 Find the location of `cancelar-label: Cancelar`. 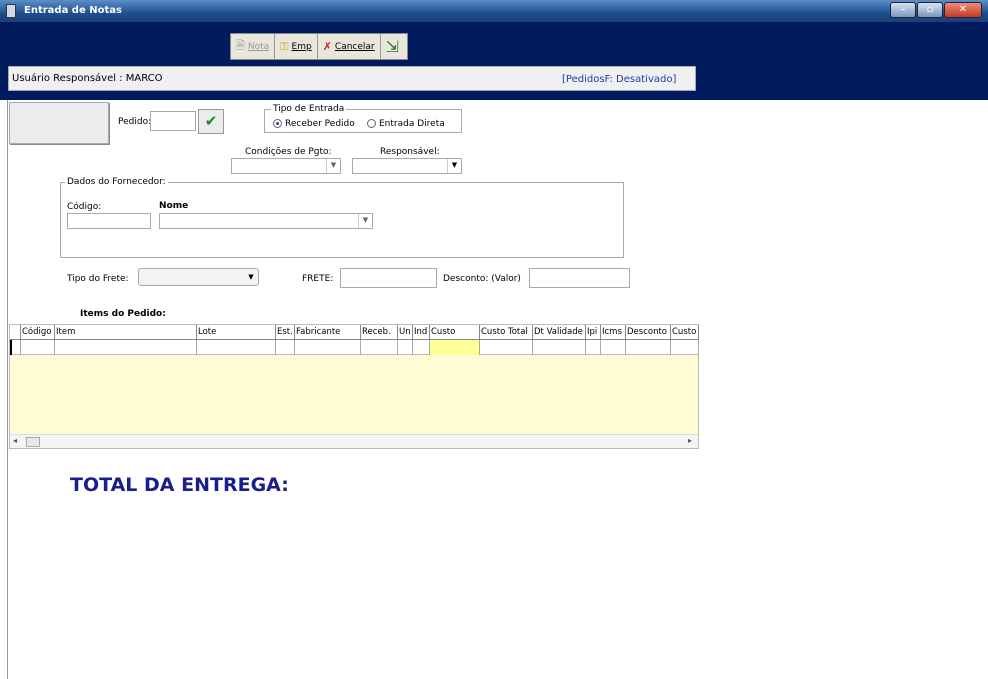

cancelar-label: Cancelar is located at coordinates (354, 46).